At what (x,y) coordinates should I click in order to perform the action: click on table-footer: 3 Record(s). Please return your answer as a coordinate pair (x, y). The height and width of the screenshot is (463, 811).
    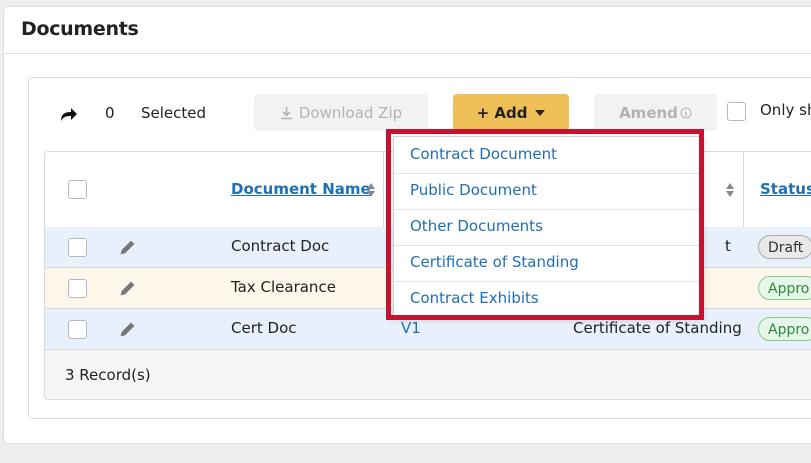
    Looking at the image, I should click on (428, 374).